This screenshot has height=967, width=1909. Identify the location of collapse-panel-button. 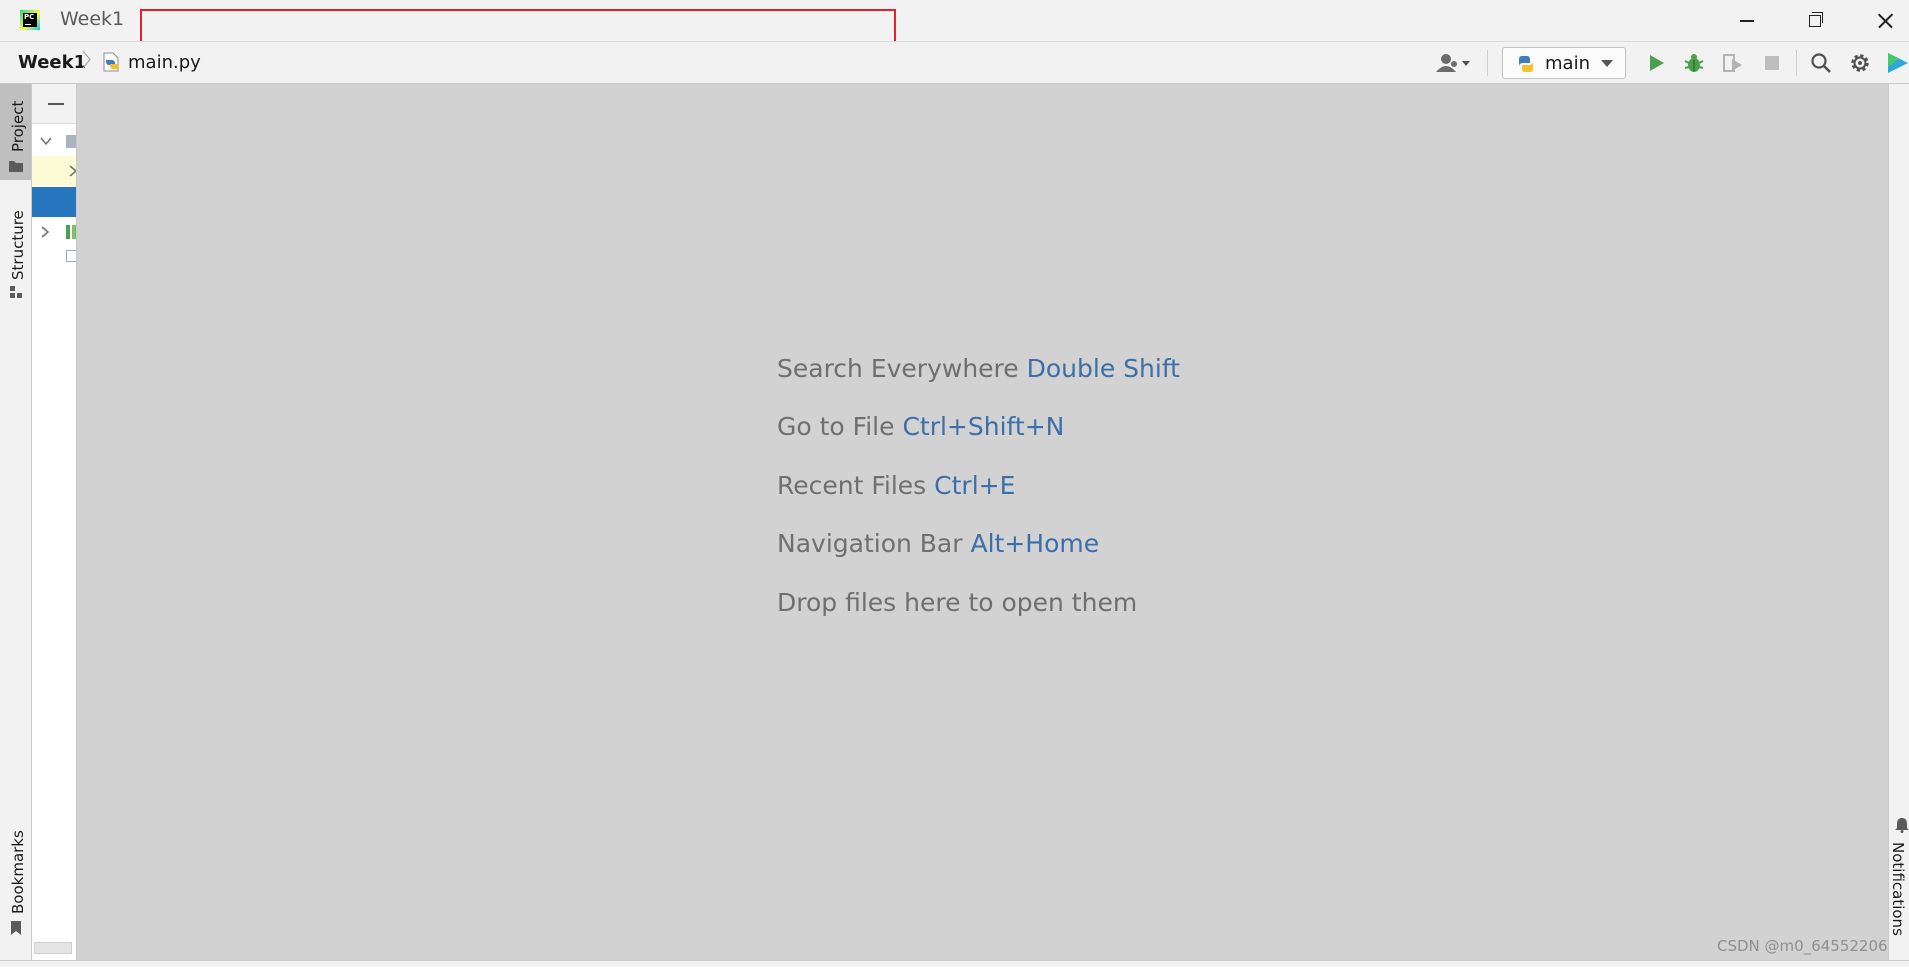
(56, 104).